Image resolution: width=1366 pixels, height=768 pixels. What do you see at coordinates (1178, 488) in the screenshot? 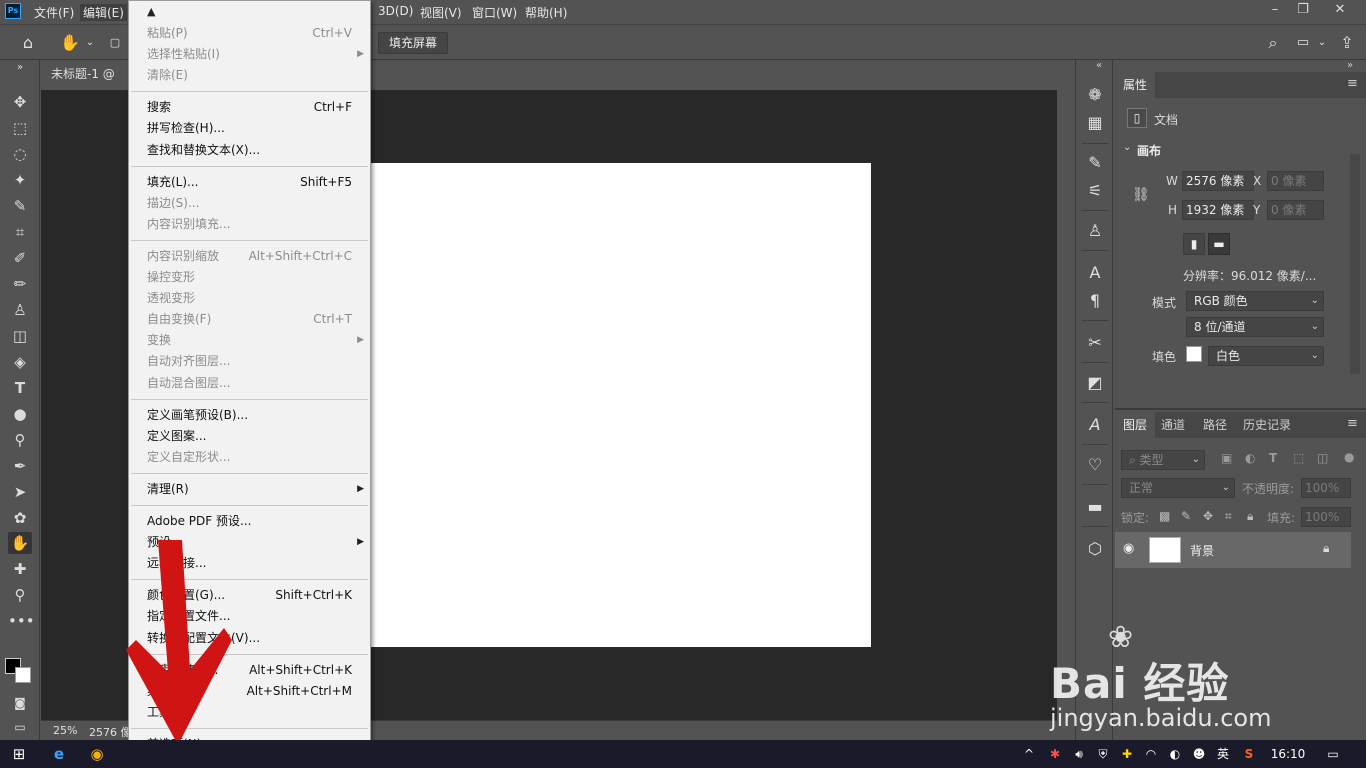
I see `blend-mode-select: 正常 ⌄` at bounding box center [1178, 488].